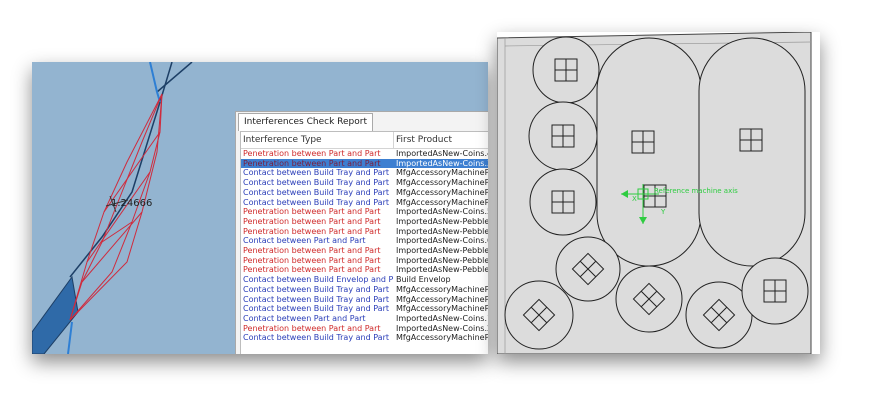  Describe the element at coordinates (305, 122) in the screenshot. I see `report-tab: Interferences Check Report` at that location.